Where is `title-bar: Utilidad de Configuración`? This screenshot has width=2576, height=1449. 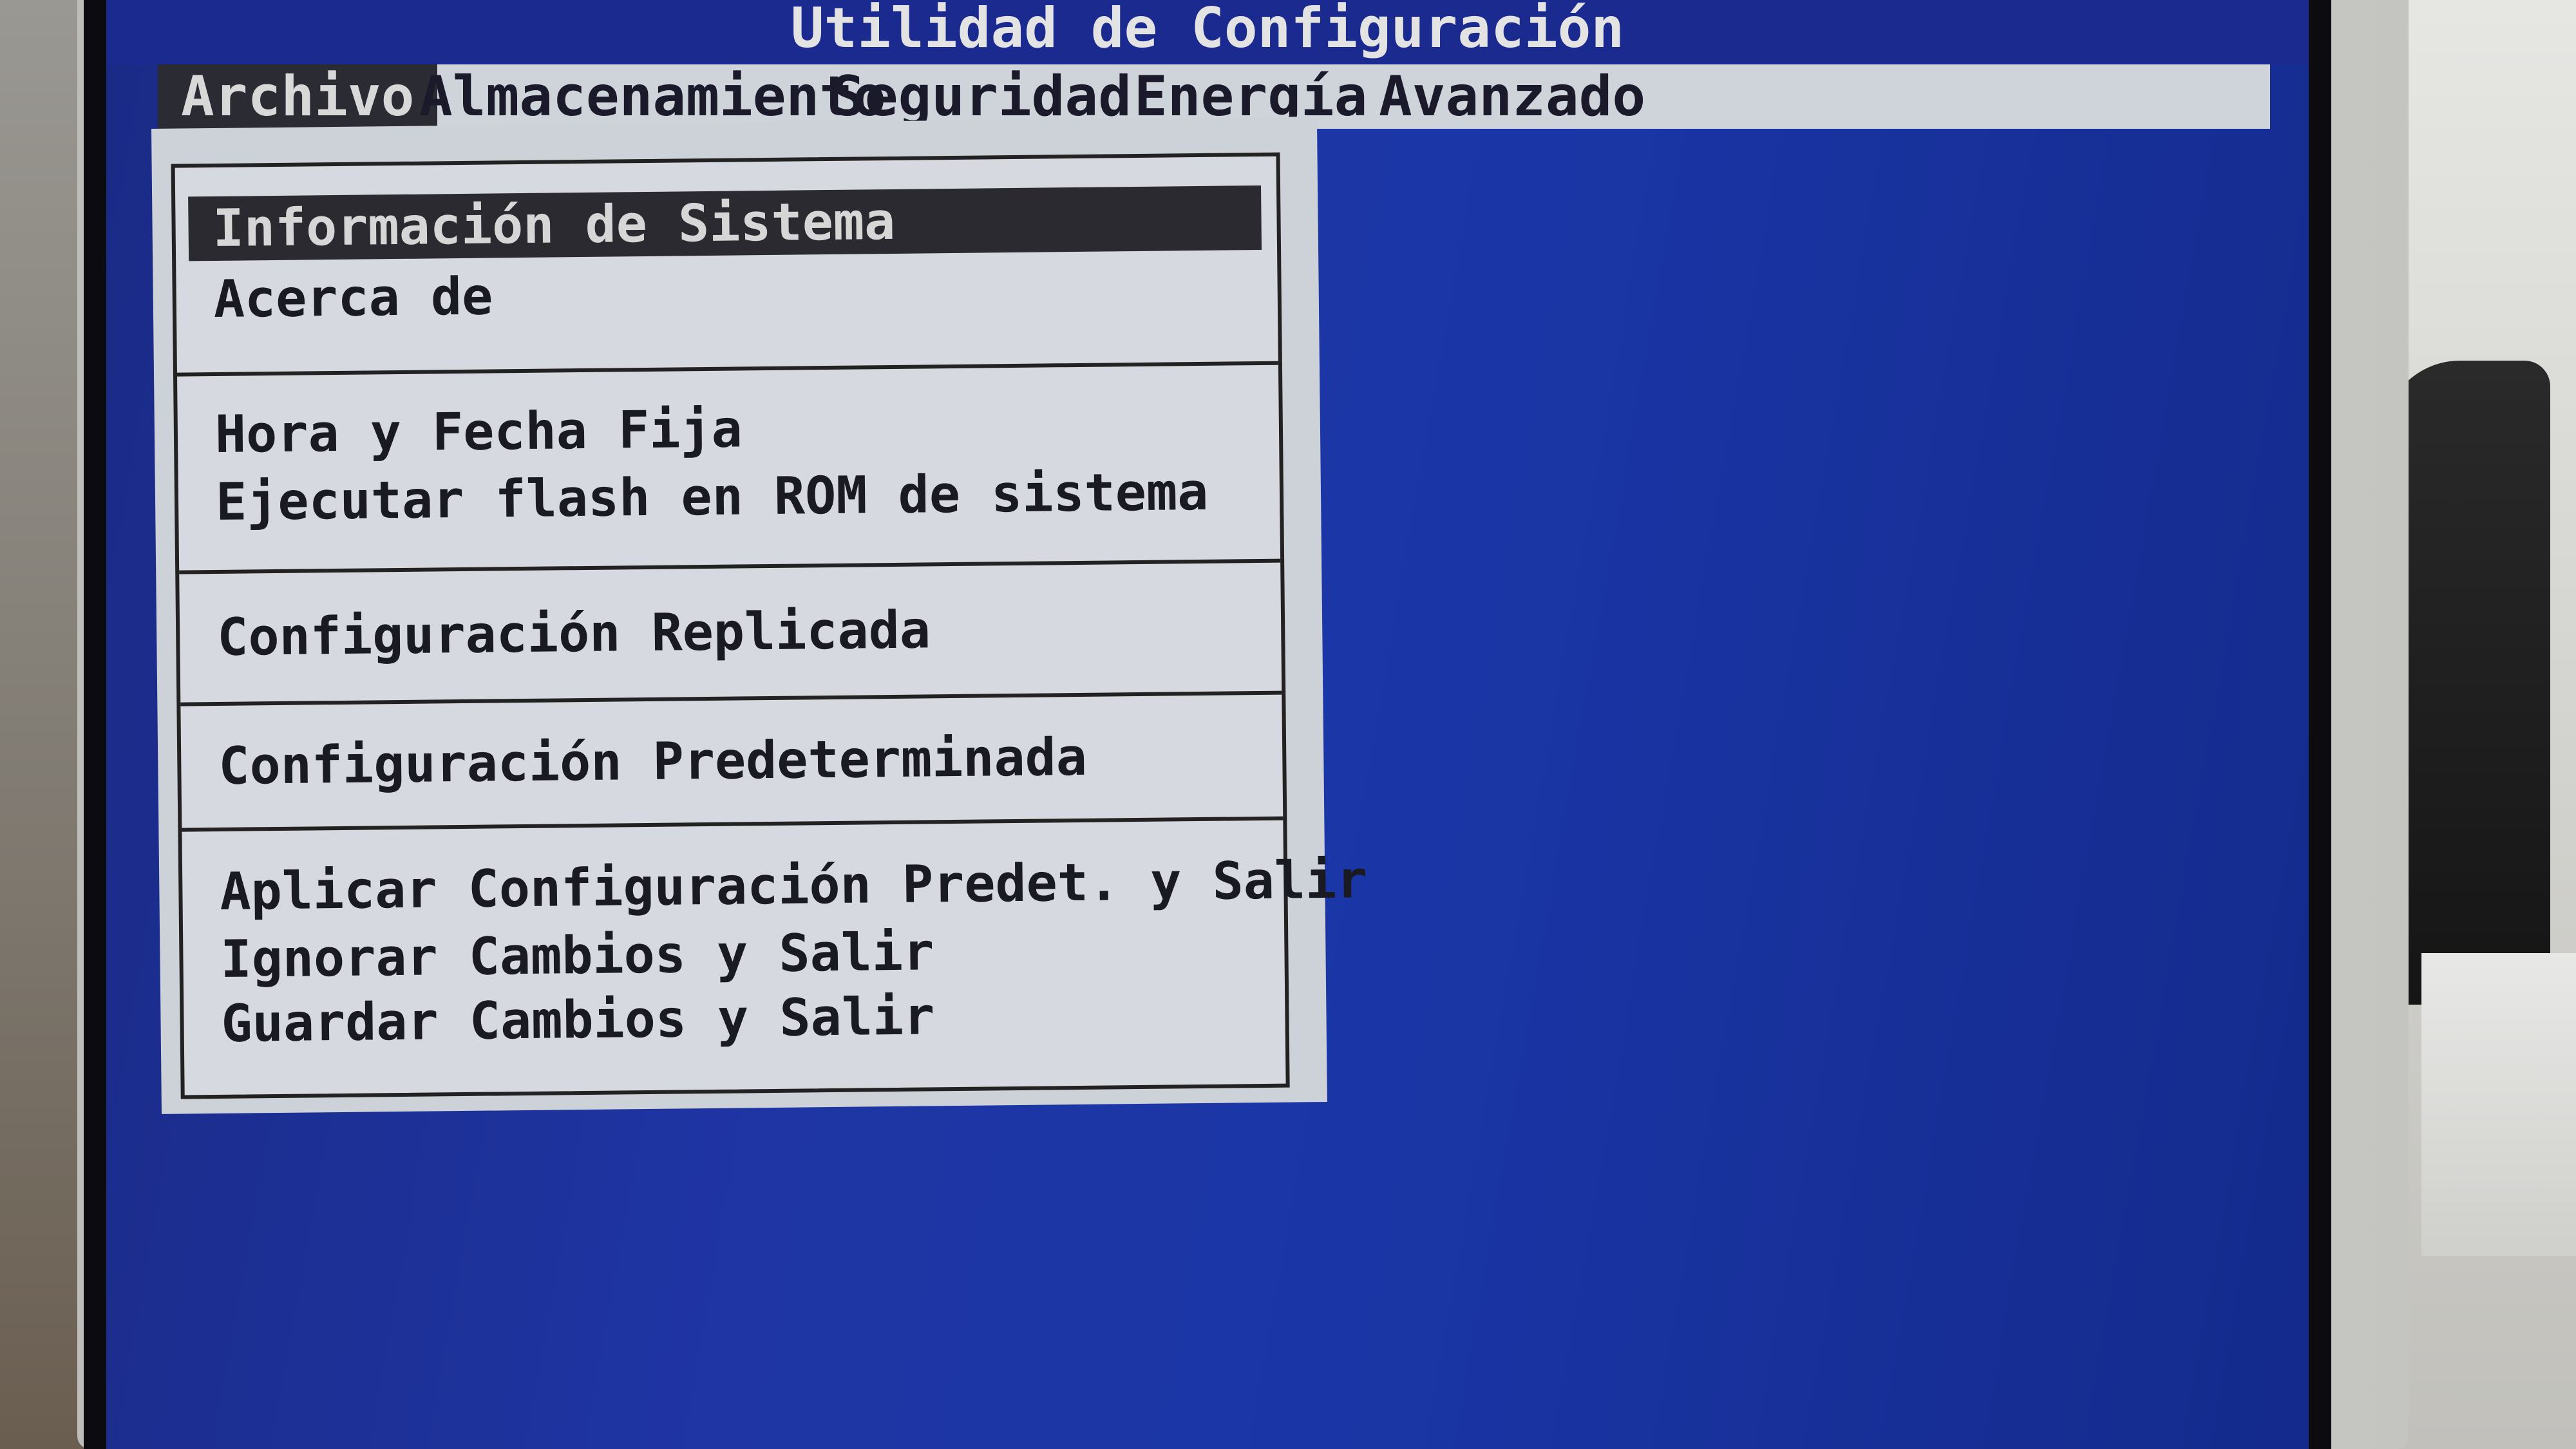 title-bar: Utilidad de Configuración is located at coordinates (1207, 32).